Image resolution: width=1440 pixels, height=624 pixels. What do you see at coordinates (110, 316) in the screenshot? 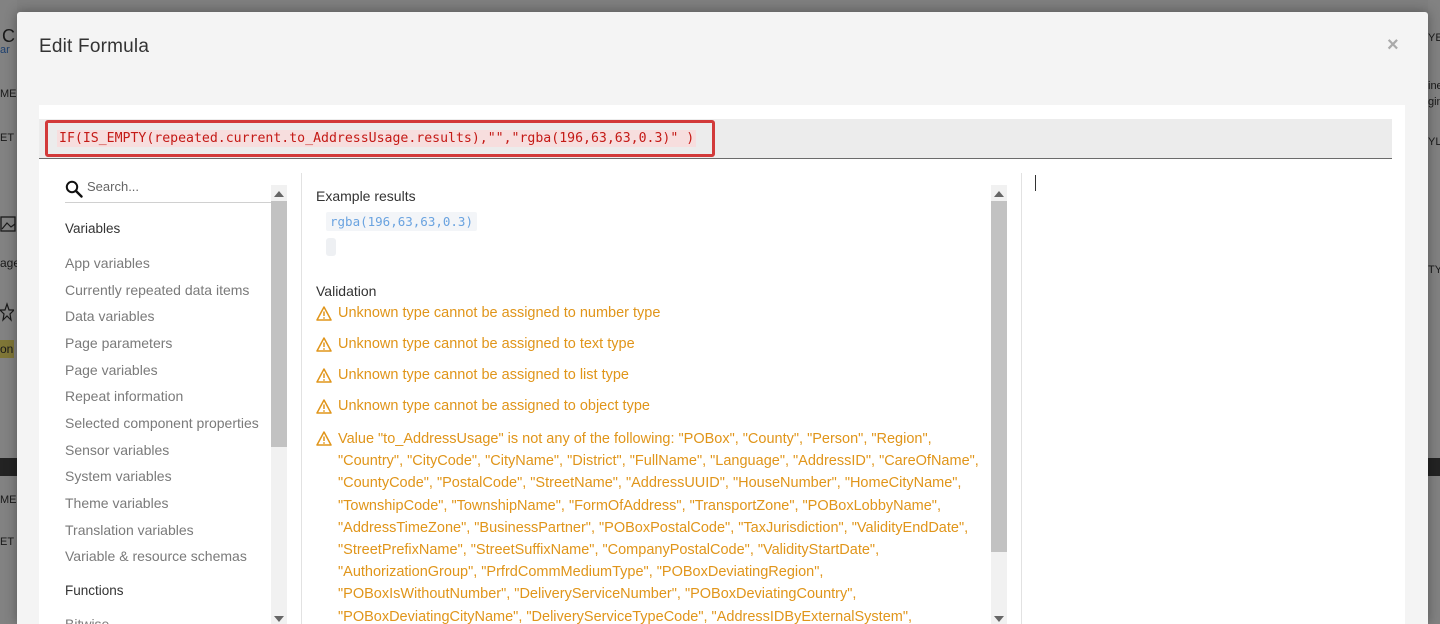
I see `sidebar-item-data-variables: Data variables` at bounding box center [110, 316].